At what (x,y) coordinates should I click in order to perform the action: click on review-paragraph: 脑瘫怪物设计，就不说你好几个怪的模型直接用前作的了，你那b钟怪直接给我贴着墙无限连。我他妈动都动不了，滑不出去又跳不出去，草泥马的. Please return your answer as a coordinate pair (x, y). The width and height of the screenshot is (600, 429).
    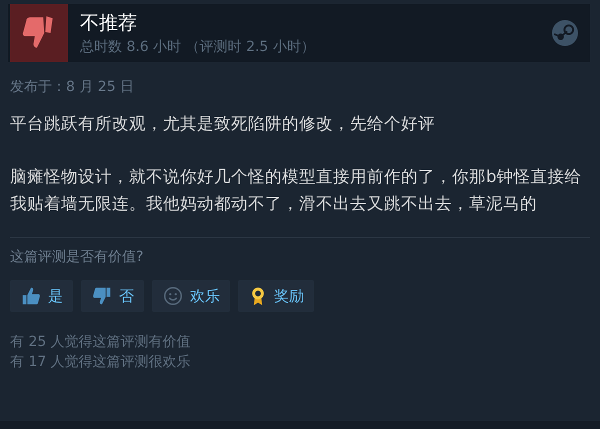
    Looking at the image, I should click on (296, 190).